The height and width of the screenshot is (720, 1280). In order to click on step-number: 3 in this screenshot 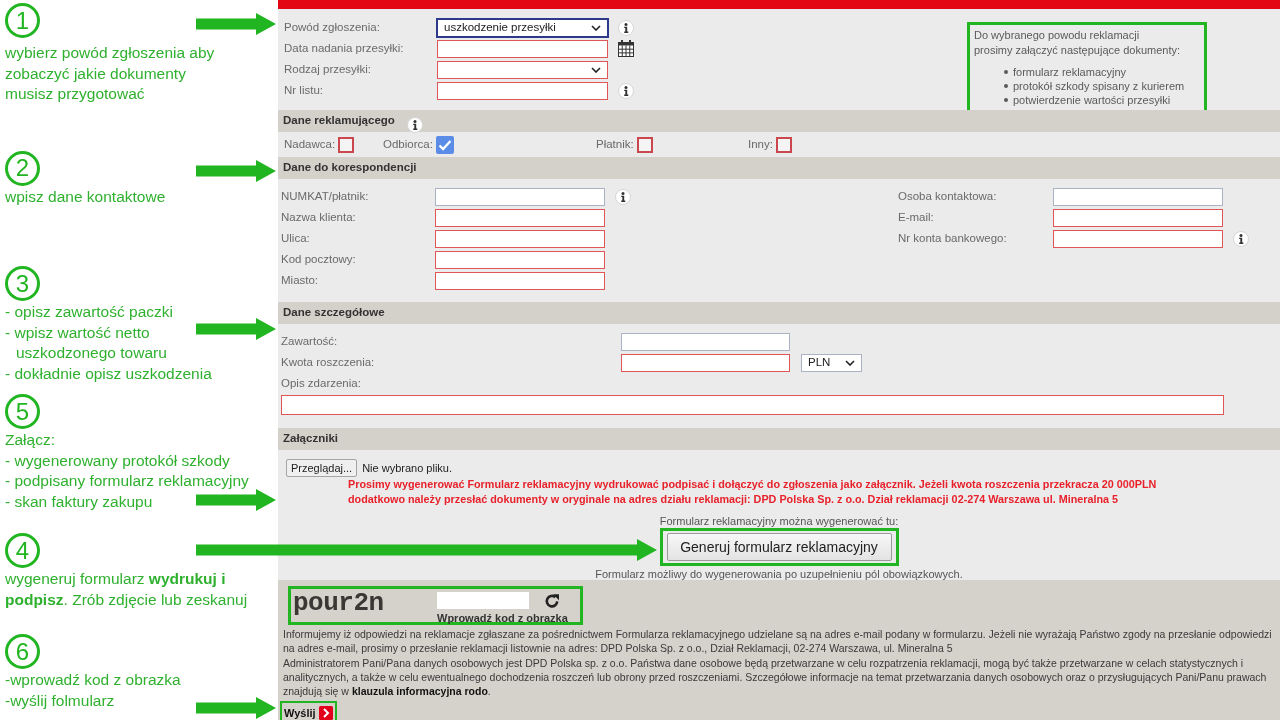, I will do `click(22, 283)`.